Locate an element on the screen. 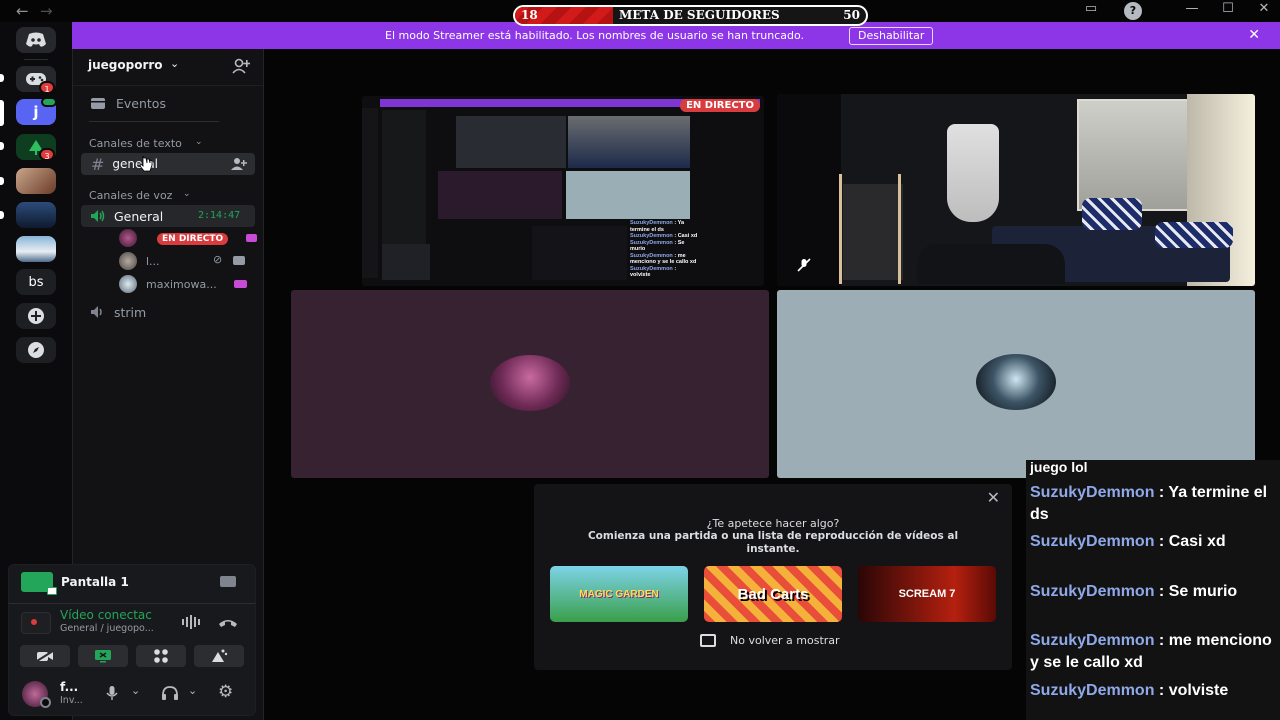 Image resolution: width=1280 pixels, height=720 pixels. activities-button is located at coordinates (161, 656).